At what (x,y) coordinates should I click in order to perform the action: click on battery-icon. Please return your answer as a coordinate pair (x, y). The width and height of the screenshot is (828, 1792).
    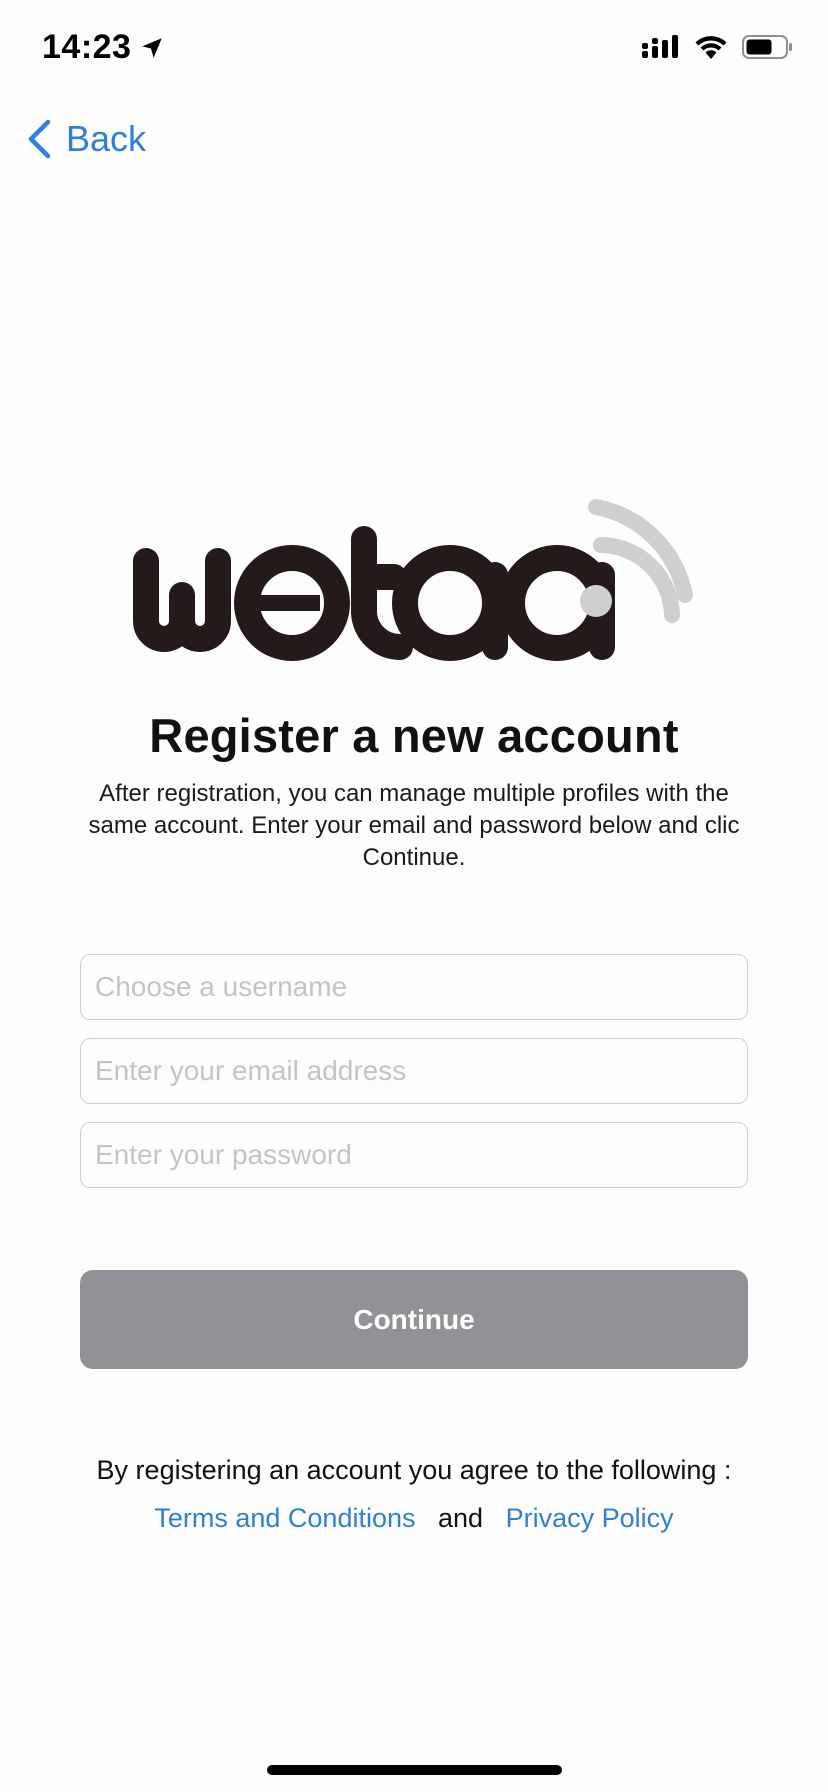
    Looking at the image, I should click on (767, 47).